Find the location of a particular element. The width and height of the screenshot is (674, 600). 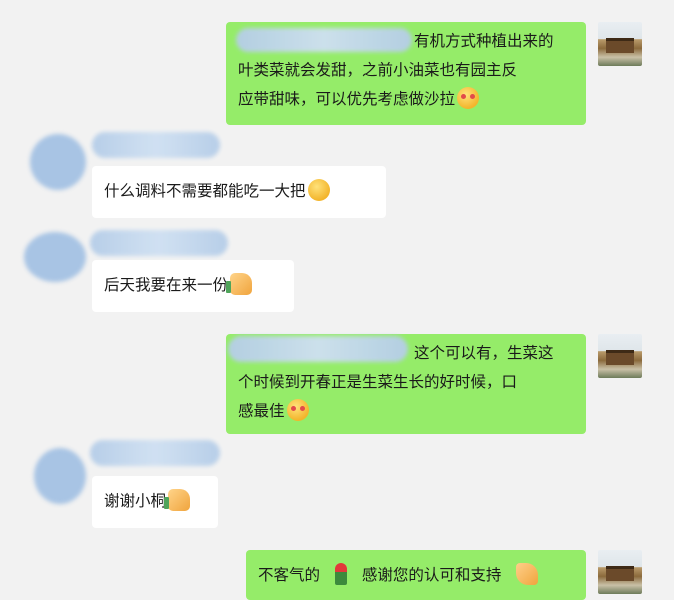

my-message-bubble: 不客气的 感谢您的认可和支持 is located at coordinates (416, 575).